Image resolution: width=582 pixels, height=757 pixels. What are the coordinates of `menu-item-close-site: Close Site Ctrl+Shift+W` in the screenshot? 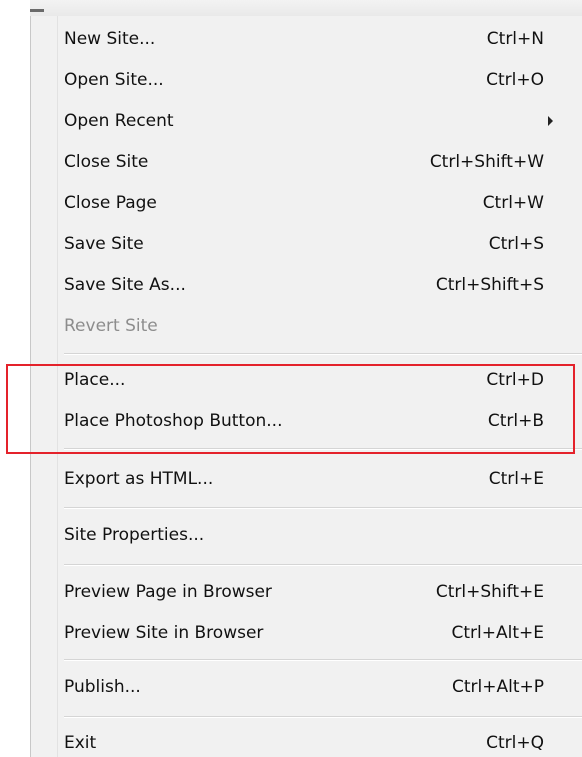 It's located at (306, 161).